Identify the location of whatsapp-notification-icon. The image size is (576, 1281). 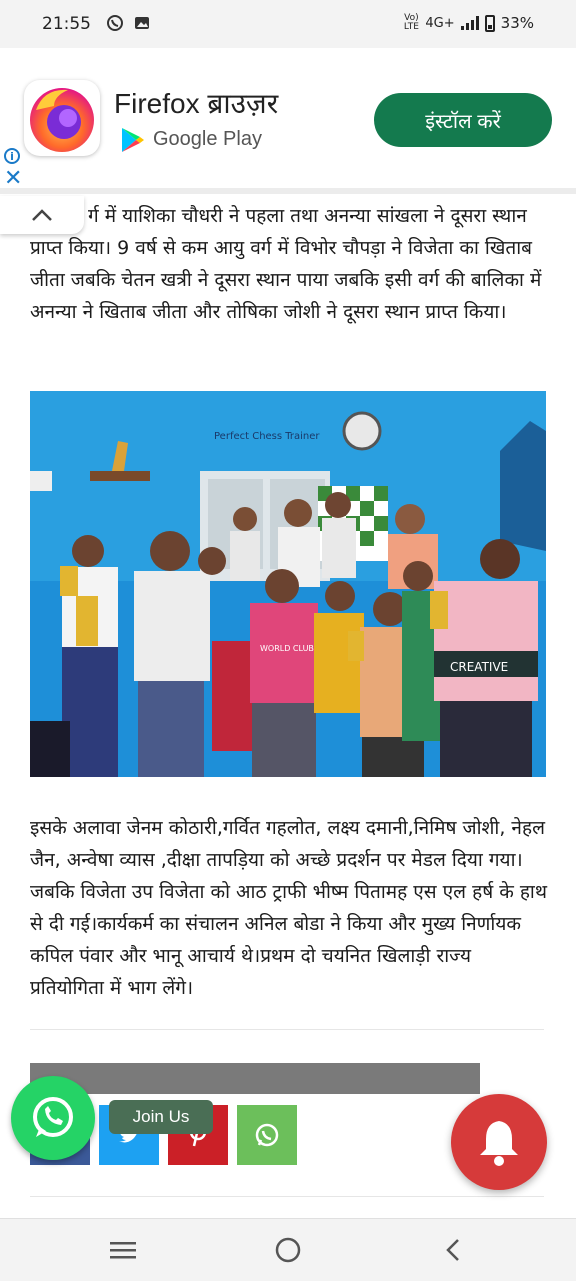
(115, 23).